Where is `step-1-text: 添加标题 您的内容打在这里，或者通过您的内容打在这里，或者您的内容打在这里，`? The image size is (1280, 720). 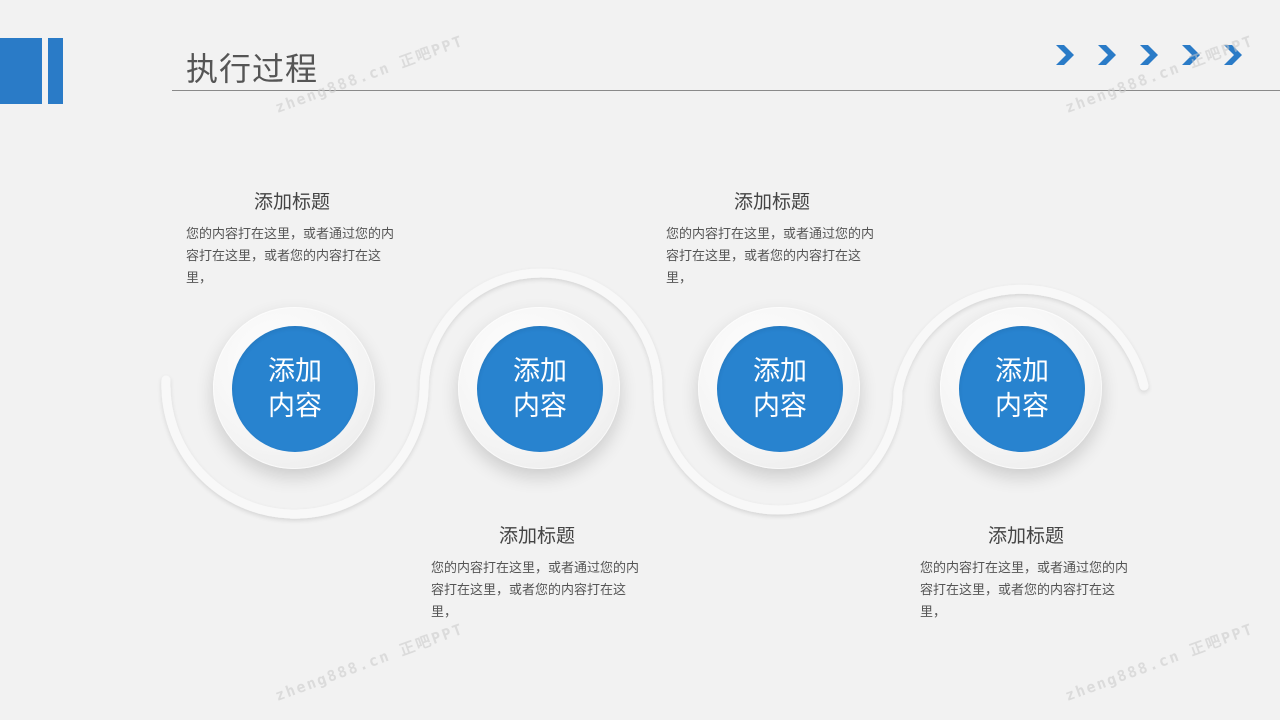
step-1-text: 添加标题 您的内容打在这里，或者通过您的内容打在这里，或者您的内容打在这里， is located at coordinates (298, 238).